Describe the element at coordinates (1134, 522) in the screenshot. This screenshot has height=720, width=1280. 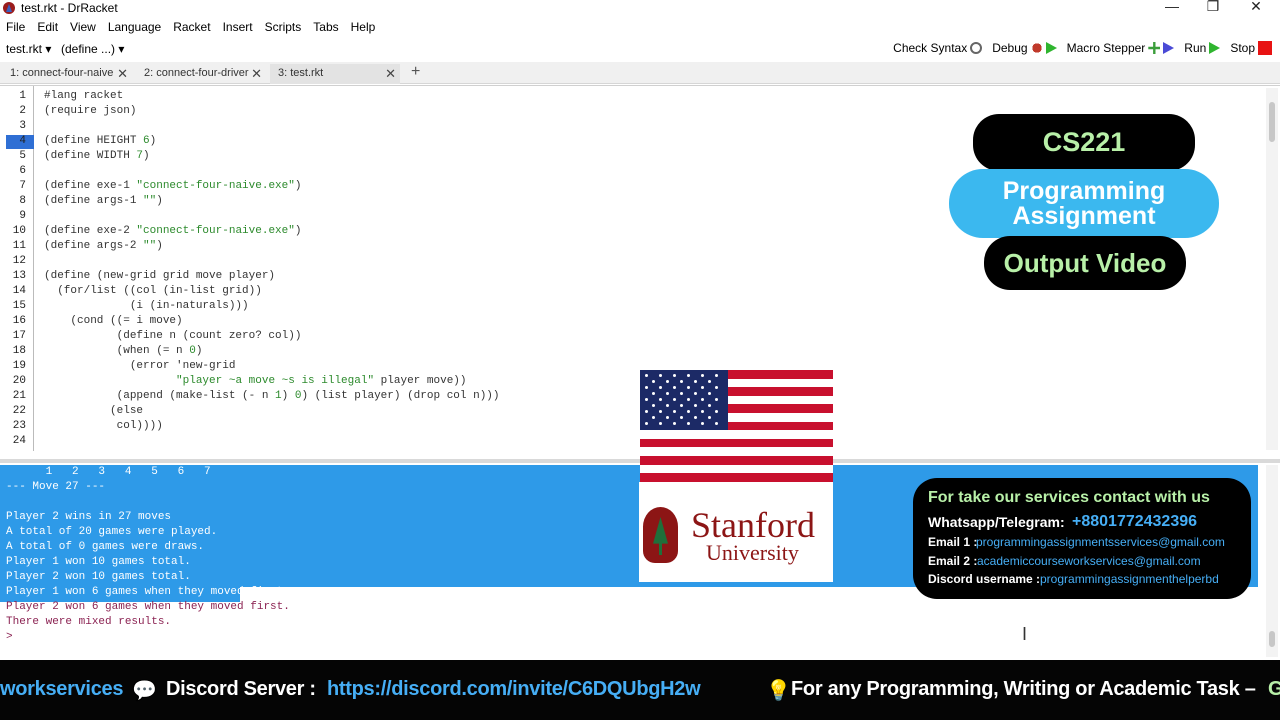
I see `whatsapp-number: +8801772432396` at that location.